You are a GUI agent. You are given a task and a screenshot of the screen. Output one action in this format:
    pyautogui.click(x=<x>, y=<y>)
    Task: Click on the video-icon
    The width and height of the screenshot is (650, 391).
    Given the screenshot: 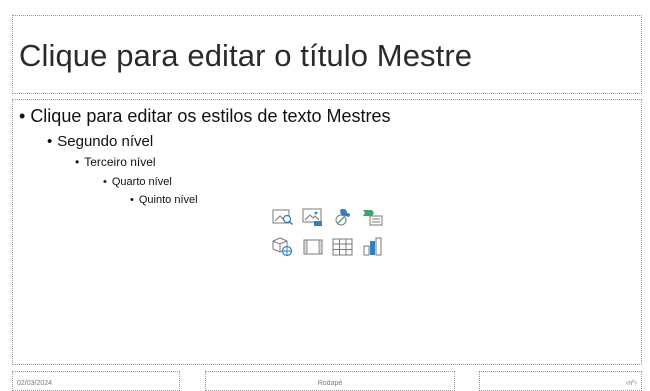 What is the action you would take?
    pyautogui.click(x=313, y=247)
    